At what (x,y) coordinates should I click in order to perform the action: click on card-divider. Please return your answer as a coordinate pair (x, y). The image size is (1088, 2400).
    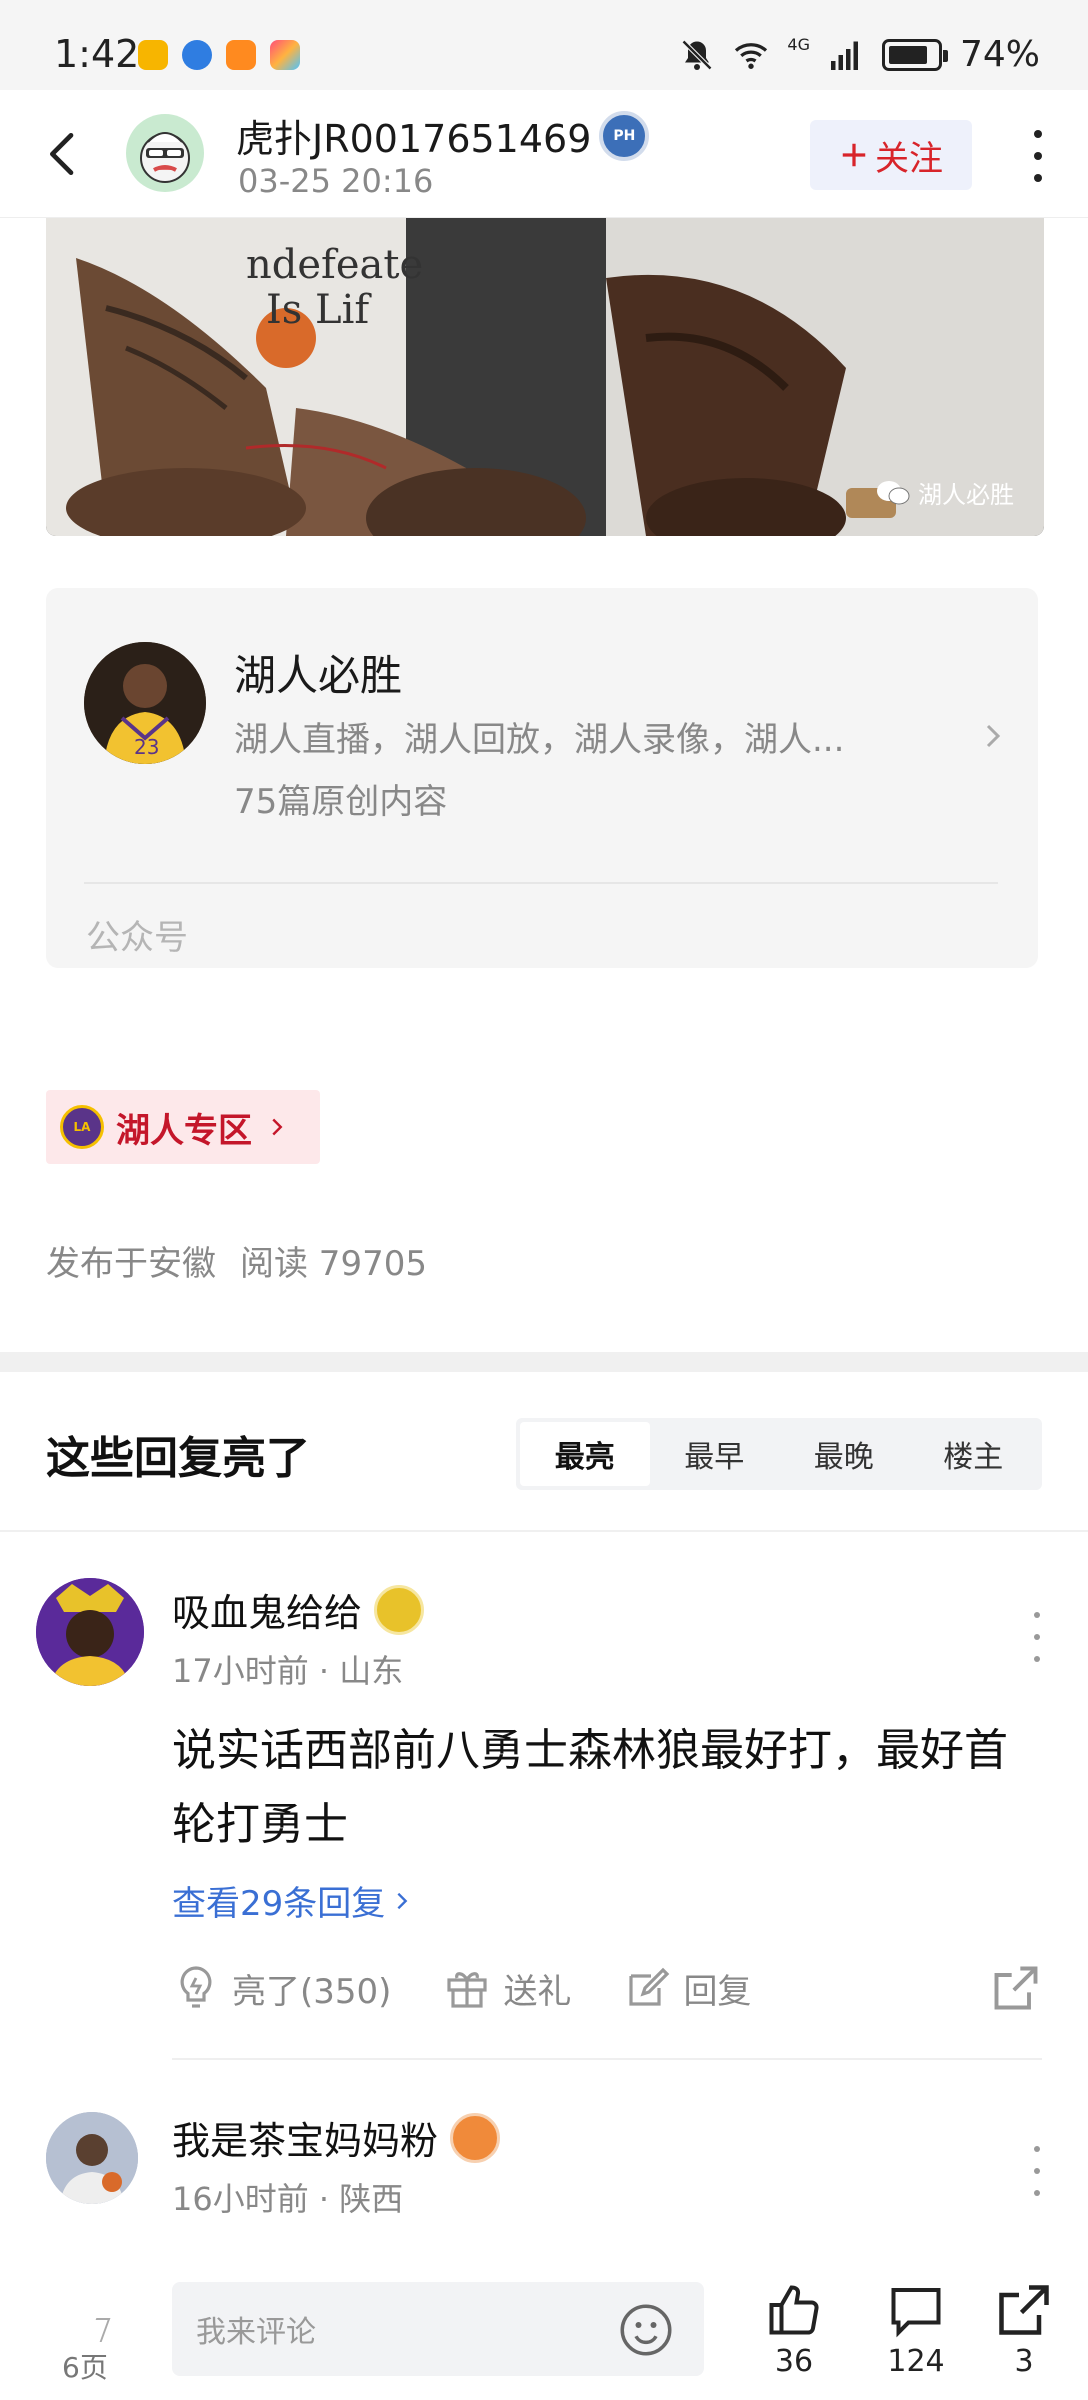
    Looking at the image, I should click on (541, 883).